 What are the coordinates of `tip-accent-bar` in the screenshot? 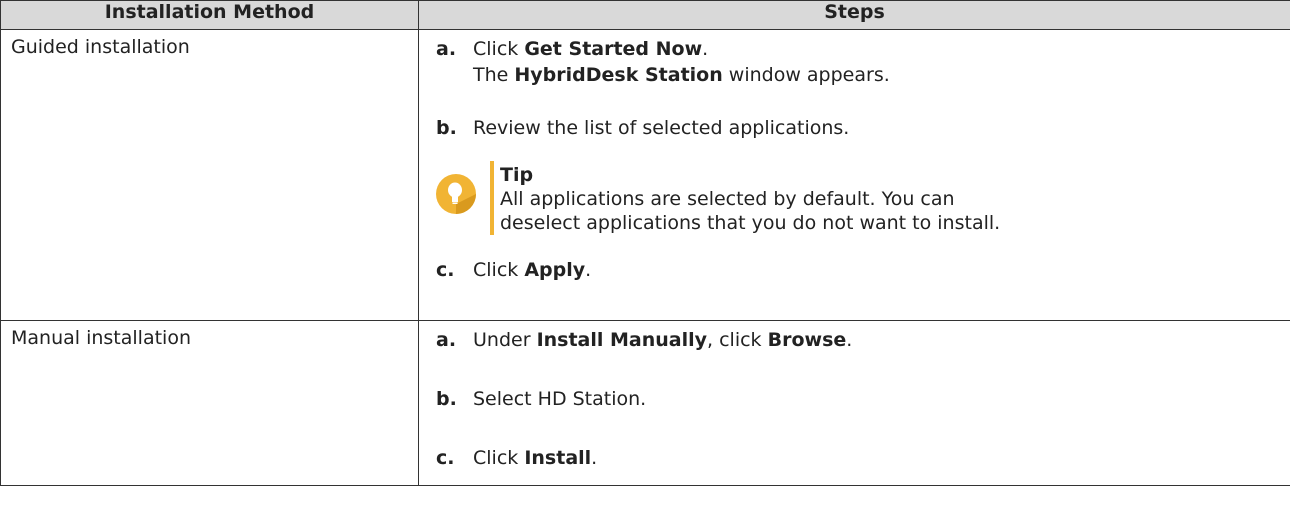 It's located at (492, 198).